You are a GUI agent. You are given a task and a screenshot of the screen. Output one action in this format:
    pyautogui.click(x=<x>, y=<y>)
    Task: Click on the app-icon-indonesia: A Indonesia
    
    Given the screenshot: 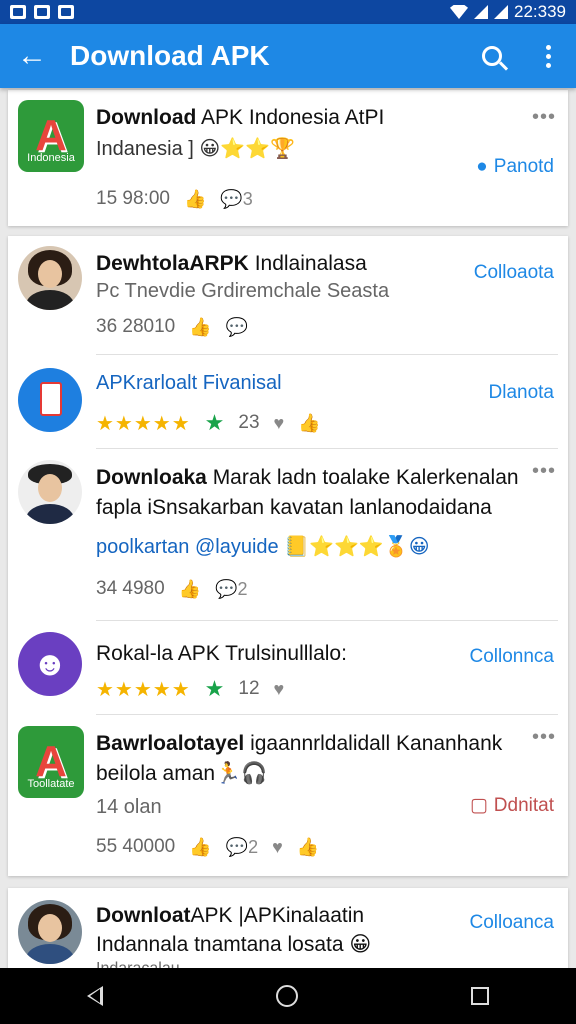 What is the action you would take?
    pyautogui.click(x=51, y=136)
    